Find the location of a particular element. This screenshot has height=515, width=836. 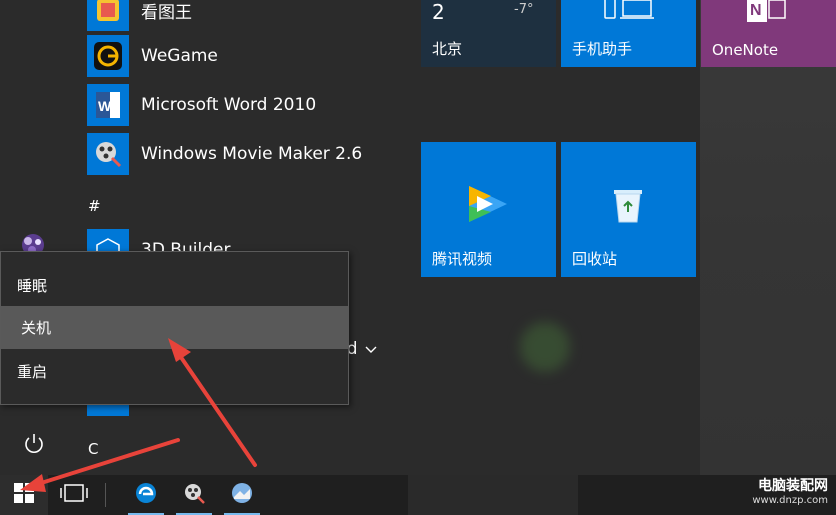

start-button is located at coordinates (24, 495).